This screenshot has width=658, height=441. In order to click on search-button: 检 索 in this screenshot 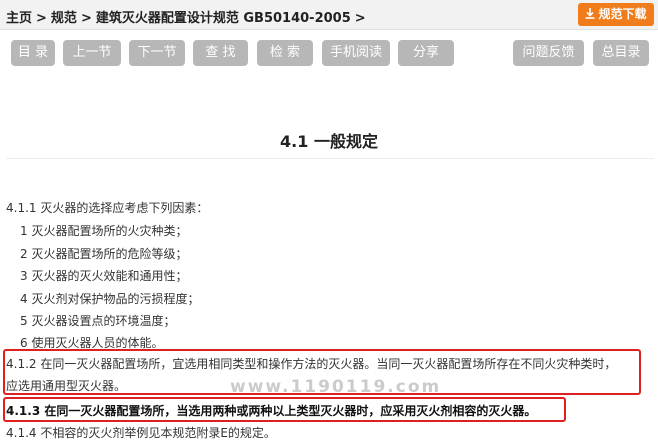, I will do `click(285, 53)`.